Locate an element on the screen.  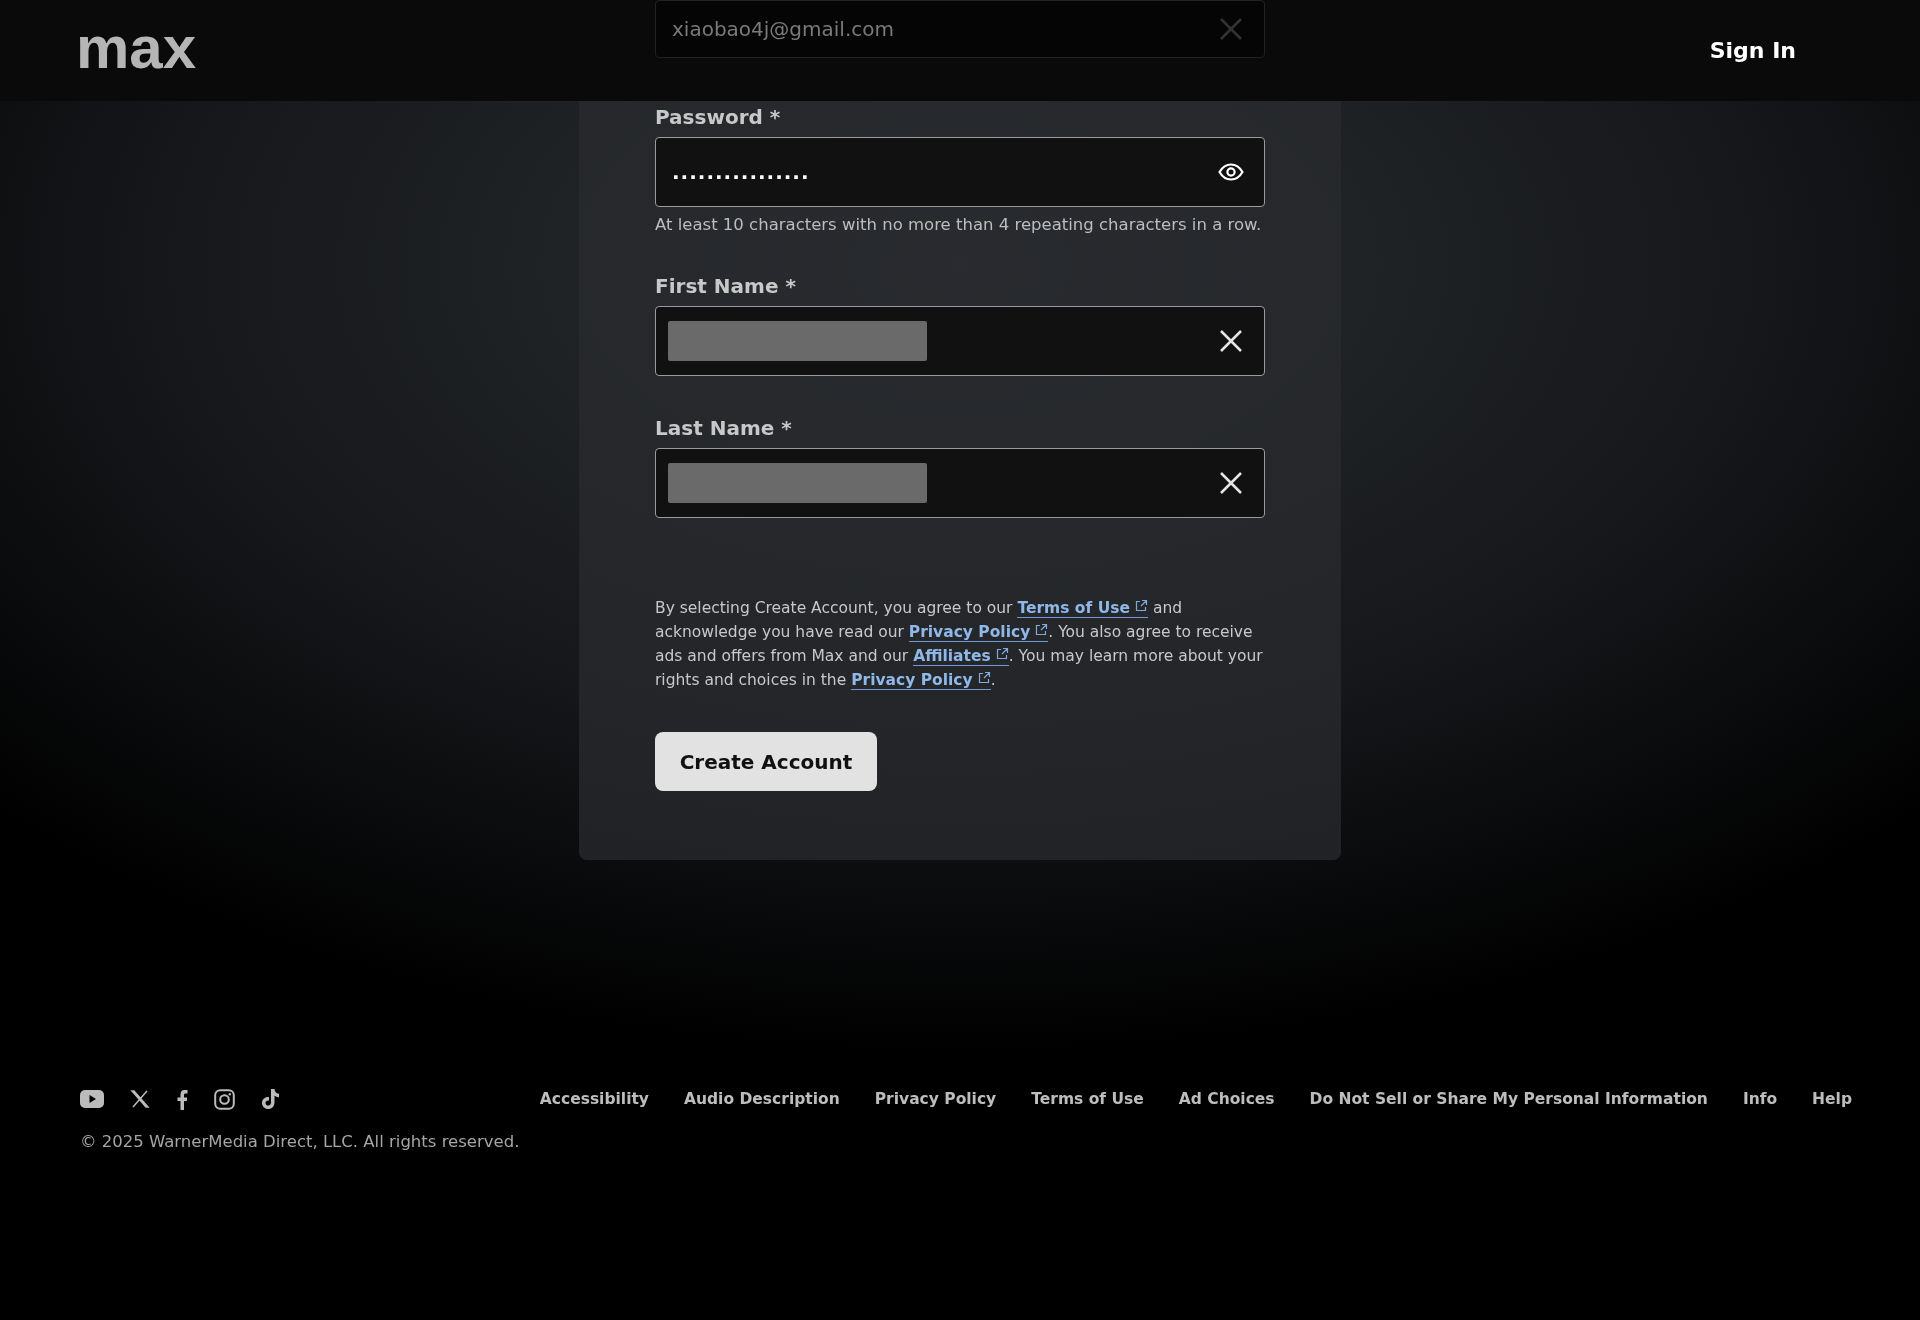
field-label: Last Name * is located at coordinates (723, 428).